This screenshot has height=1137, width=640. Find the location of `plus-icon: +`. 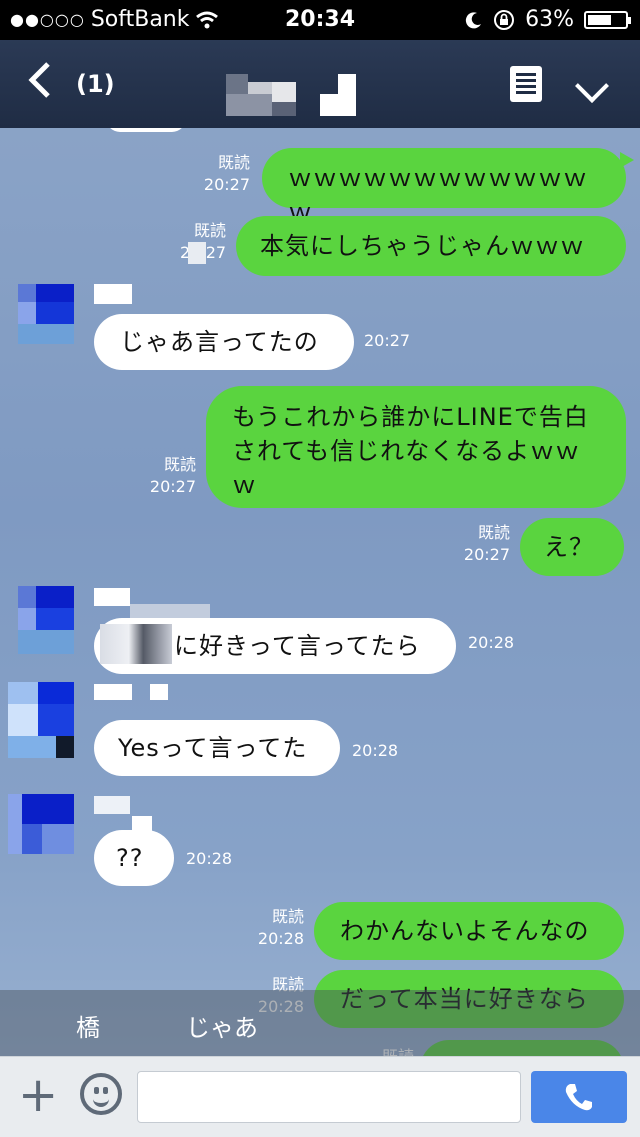

plus-icon: + is located at coordinates (38, 1095).